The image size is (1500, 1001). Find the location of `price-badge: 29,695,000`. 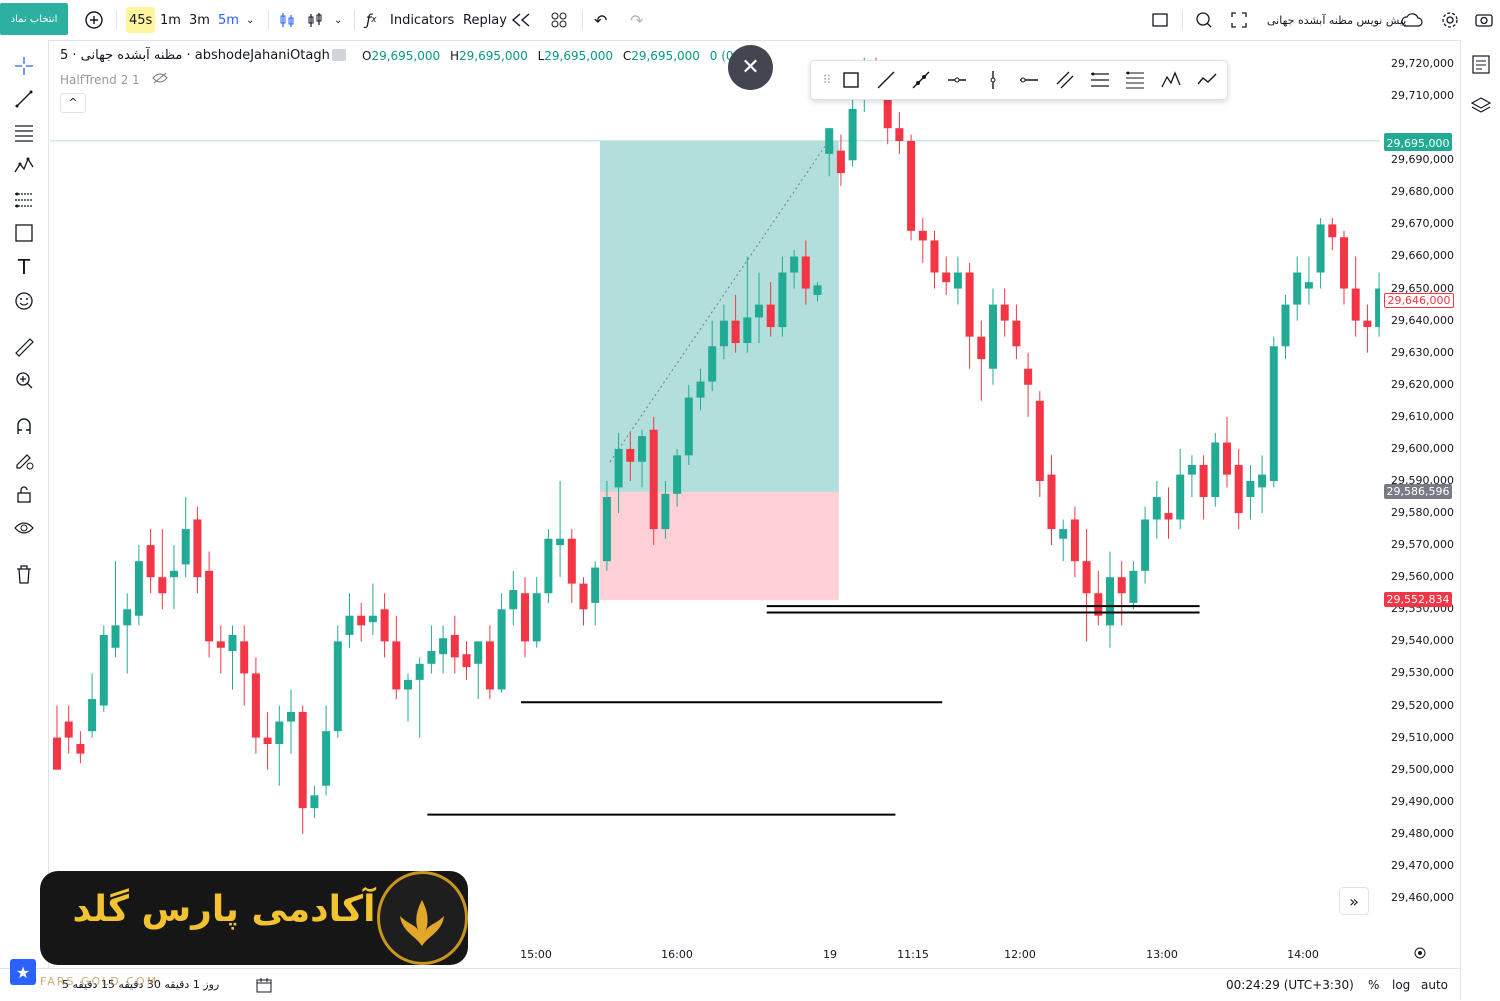

price-badge: 29,695,000 is located at coordinates (1418, 144).